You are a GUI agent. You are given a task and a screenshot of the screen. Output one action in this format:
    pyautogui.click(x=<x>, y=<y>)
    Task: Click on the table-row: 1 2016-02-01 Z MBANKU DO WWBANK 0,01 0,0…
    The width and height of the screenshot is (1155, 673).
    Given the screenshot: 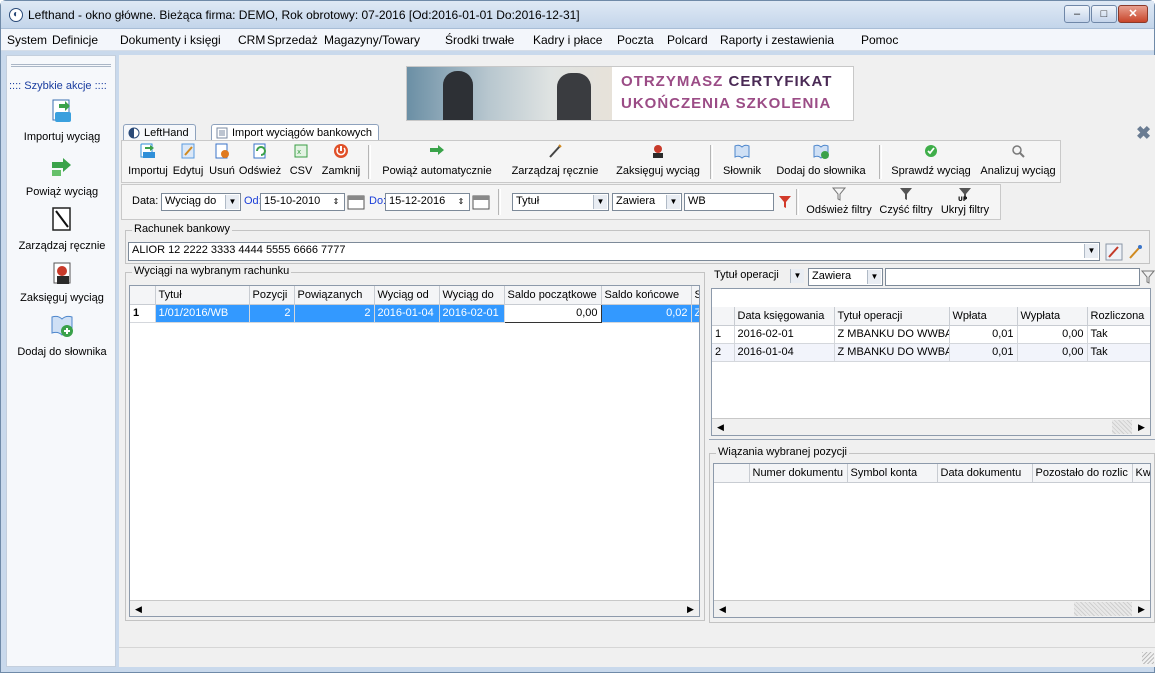 What is the action you would take?
    pyautogui.click(x=931, y=334)
    